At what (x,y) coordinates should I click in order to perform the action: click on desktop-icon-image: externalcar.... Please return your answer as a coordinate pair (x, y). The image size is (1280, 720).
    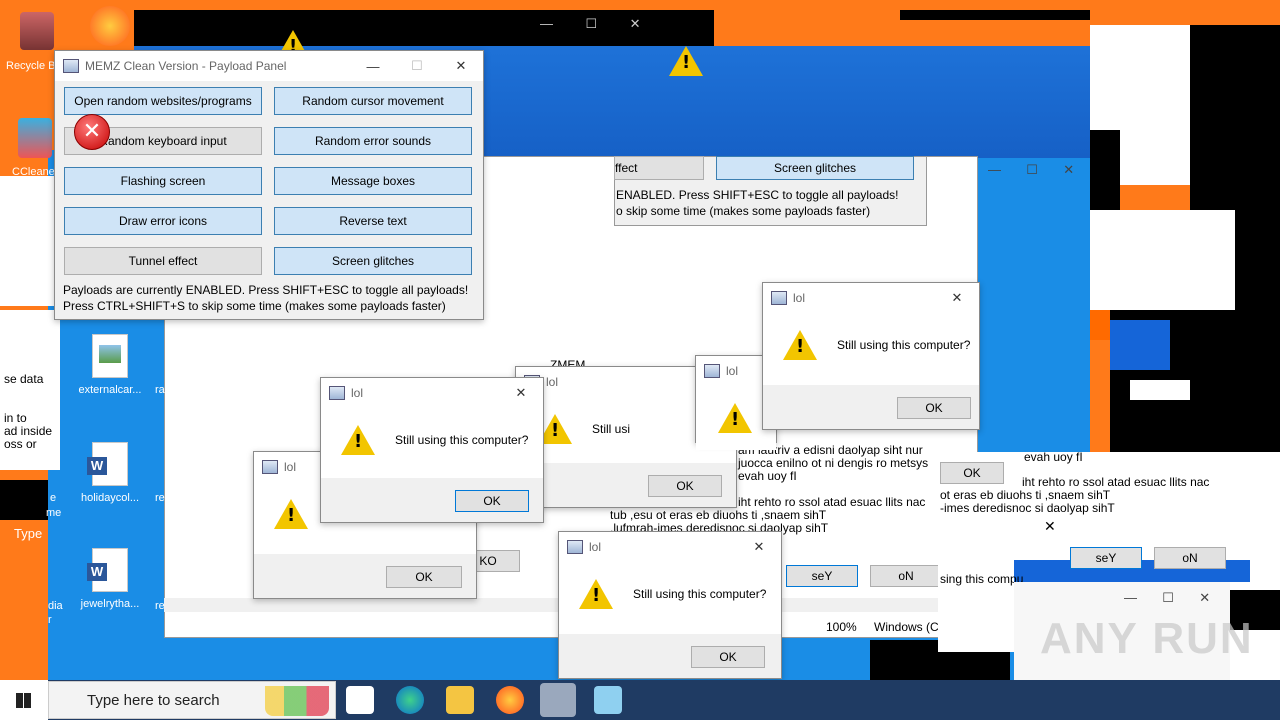
    Looking at the image, I should click on (110, 365).